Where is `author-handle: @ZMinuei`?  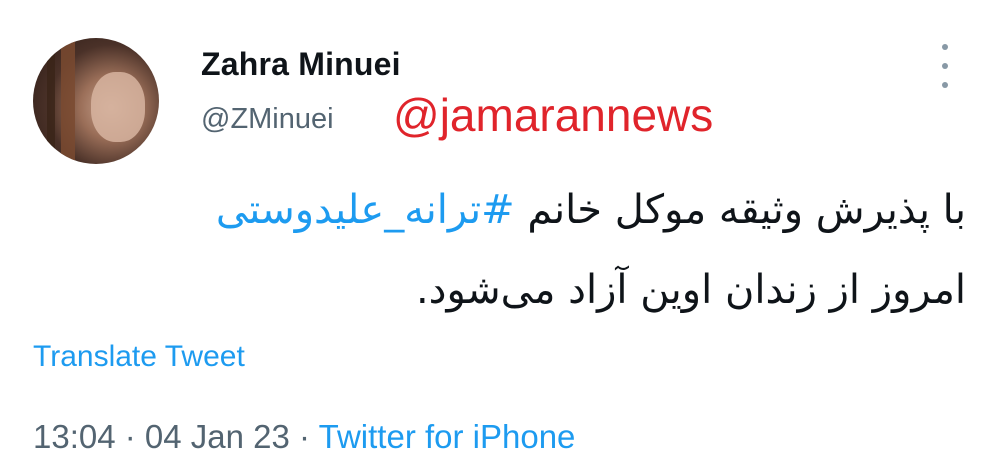 author-handle: @ZMinuei is located at coordinates (267, 119).